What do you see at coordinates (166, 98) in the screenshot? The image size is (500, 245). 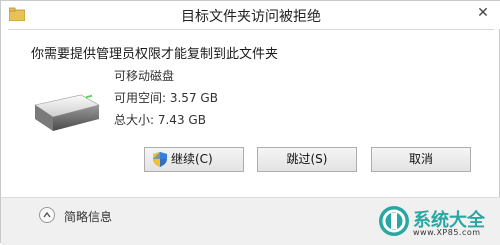 I see `drive-free-space: 可用空间: 3.57 GB` at bounding box center [166, 98].